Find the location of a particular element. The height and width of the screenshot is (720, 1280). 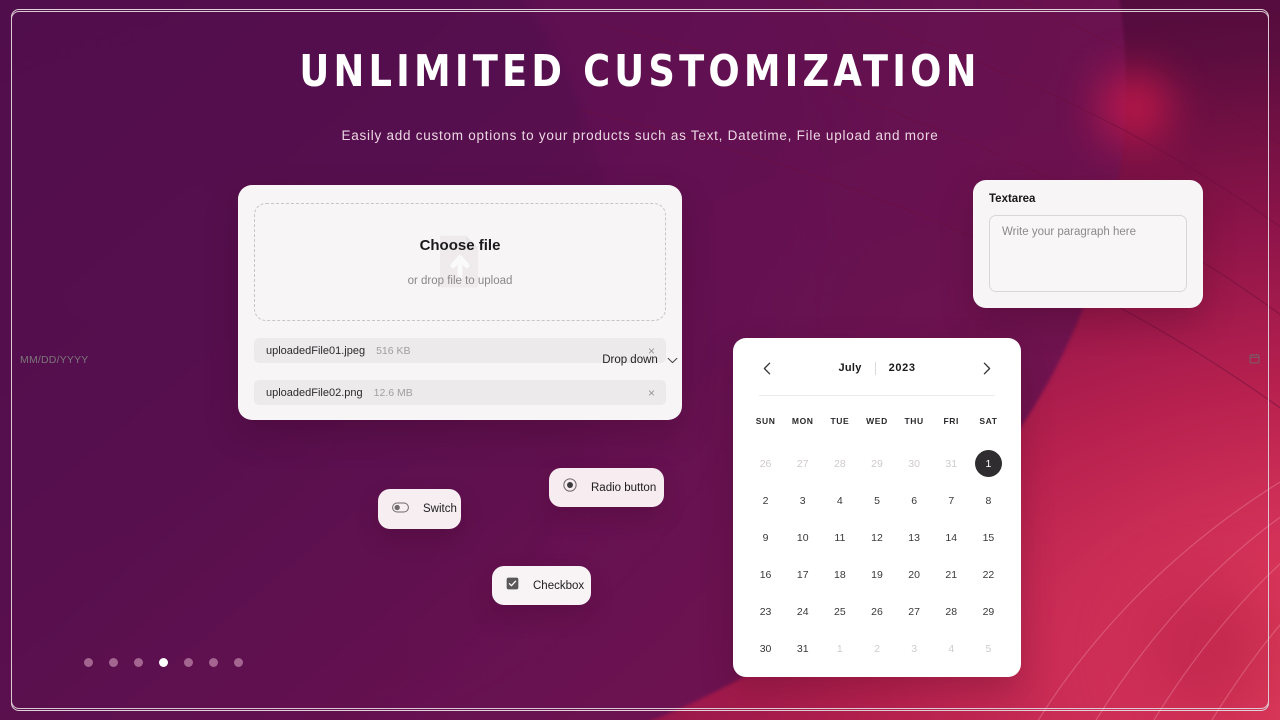

pagination-dot-active is located at coordinates (163, 662).